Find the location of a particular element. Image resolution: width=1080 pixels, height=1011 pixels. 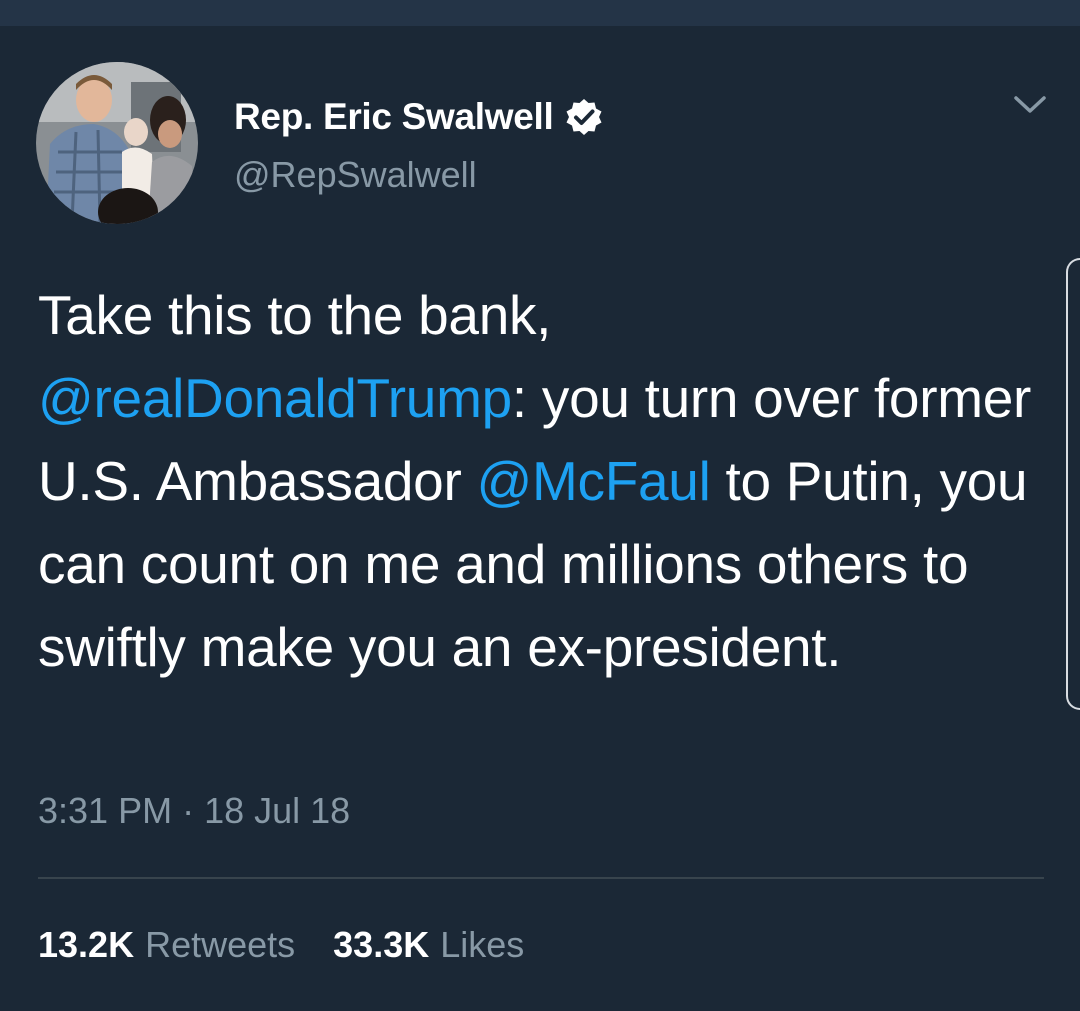

mention-link: @McFaul is located at coordinates (593, 481).